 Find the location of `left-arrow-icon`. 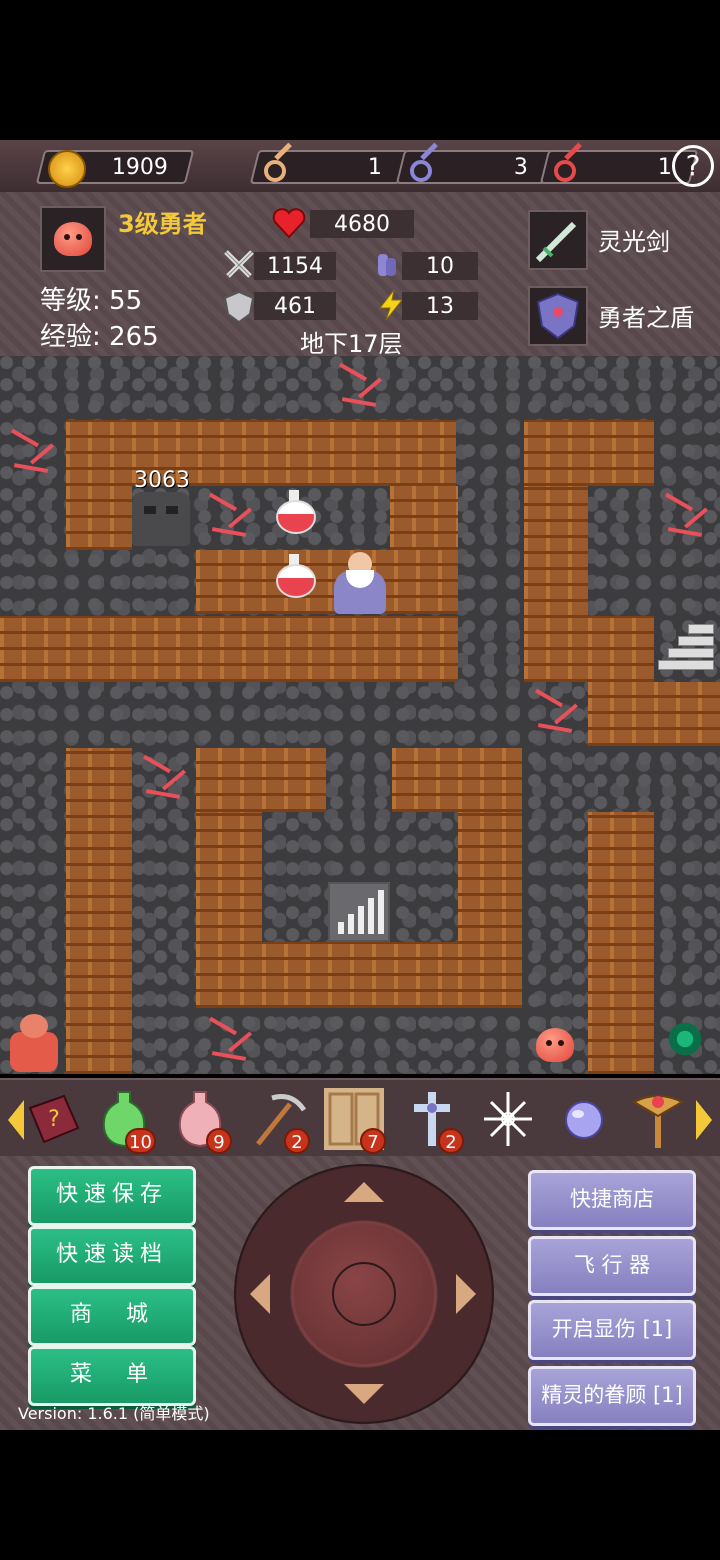

left-arrow-icon is located at coordinates (260, 1294).